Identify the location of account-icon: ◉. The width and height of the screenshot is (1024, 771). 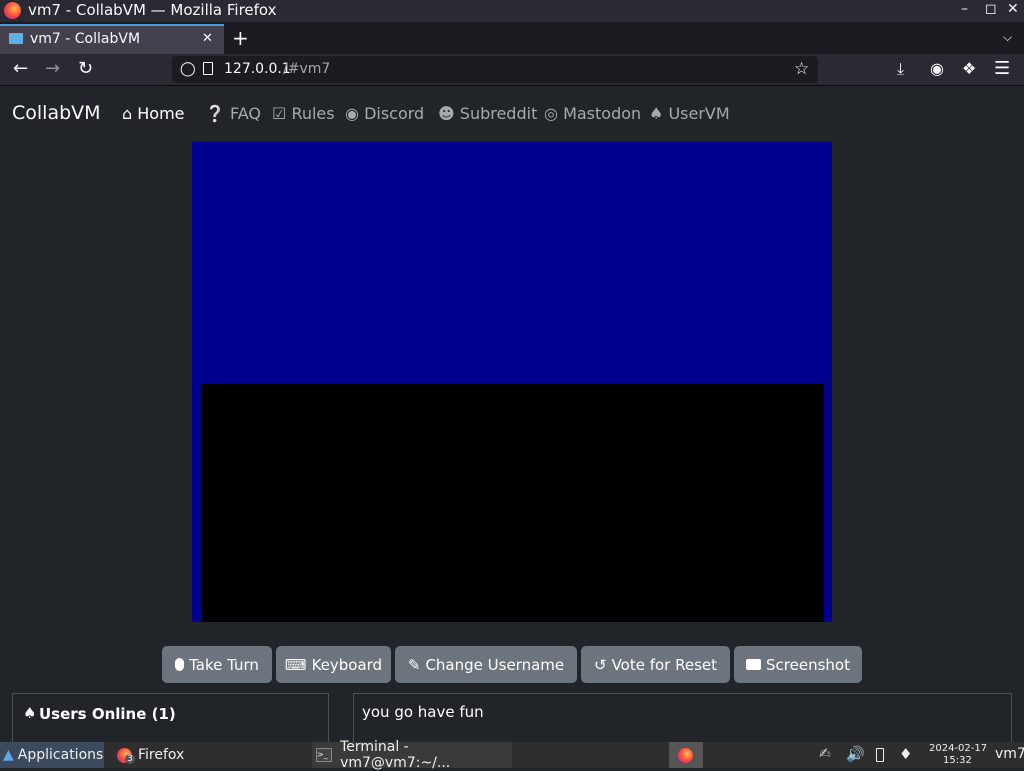
(937, 68).